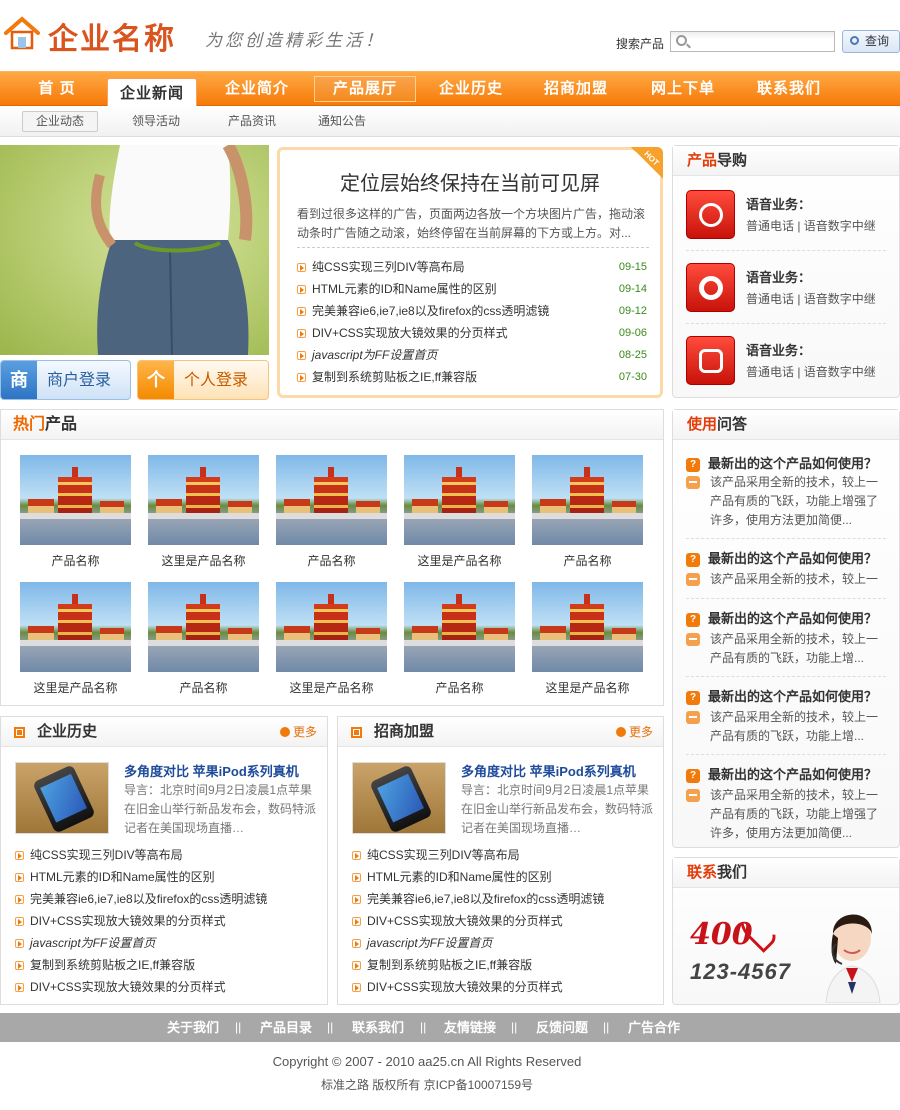 The width and height of the screenshot is (900, 1110). I want to click on nav-products: 产品展厅, so click(365, 89).